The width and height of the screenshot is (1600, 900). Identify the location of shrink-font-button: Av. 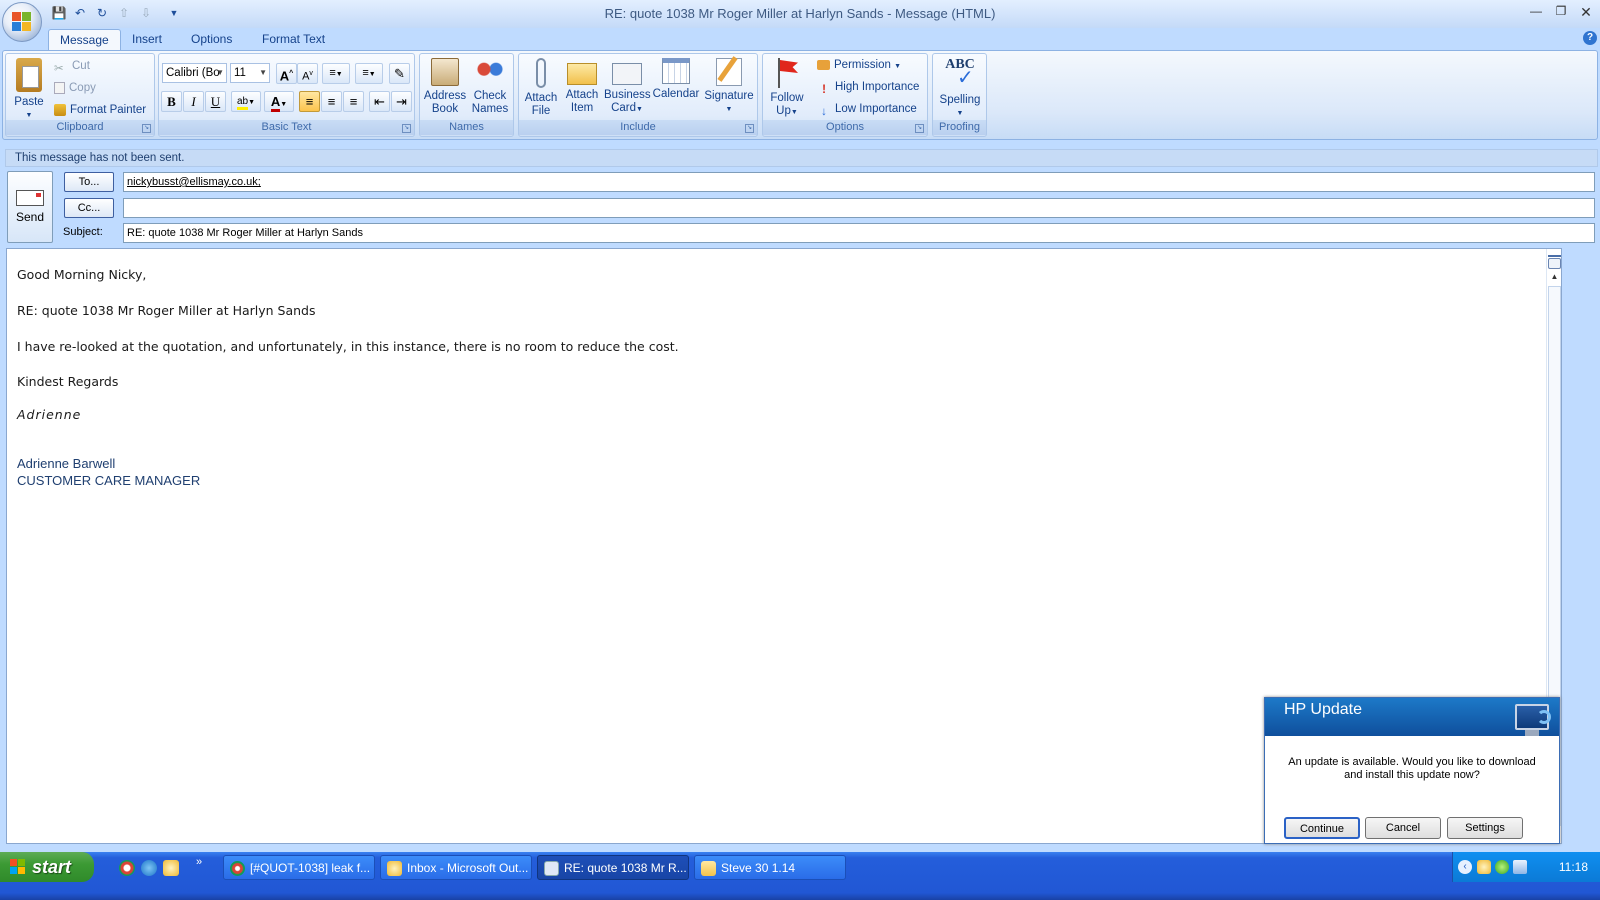
(307, 73).